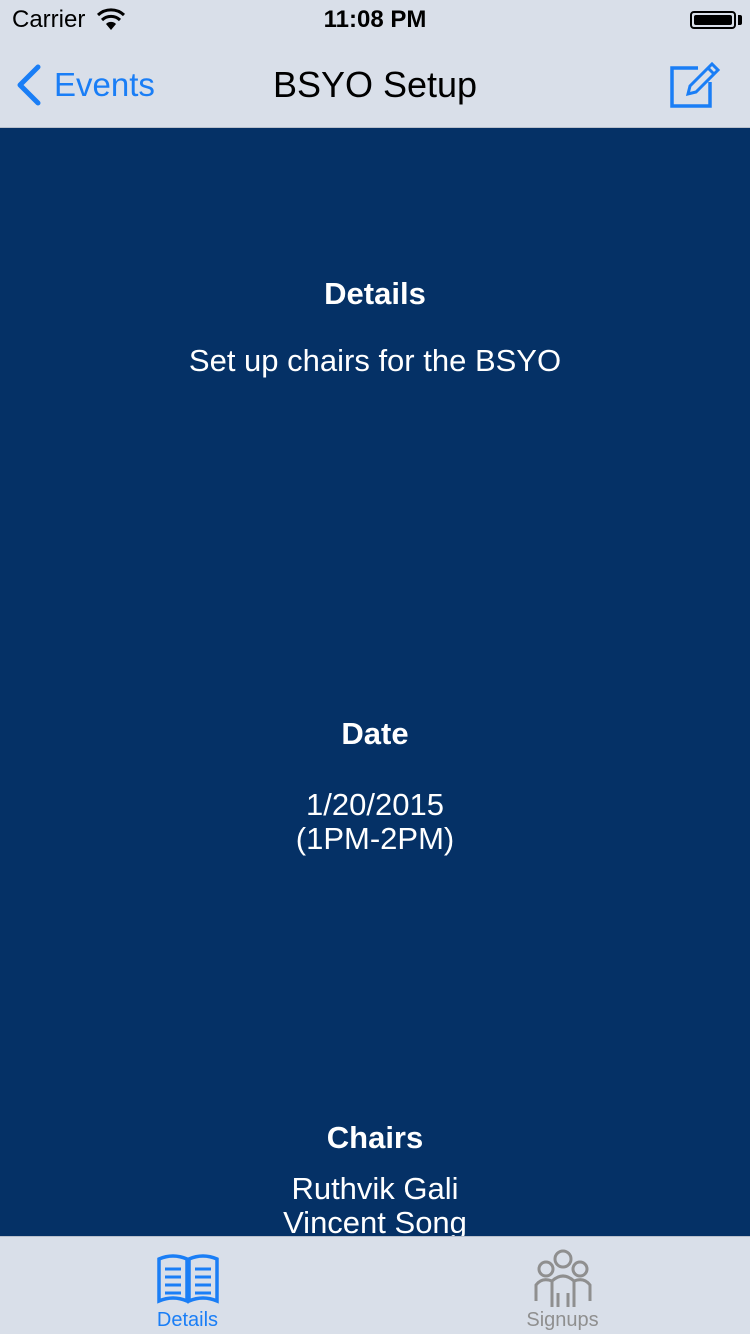 Image resolution: width=750 pixels, height=1334 pixels. I want to click on tab-bar: Details Signups, so click(375, 1285).